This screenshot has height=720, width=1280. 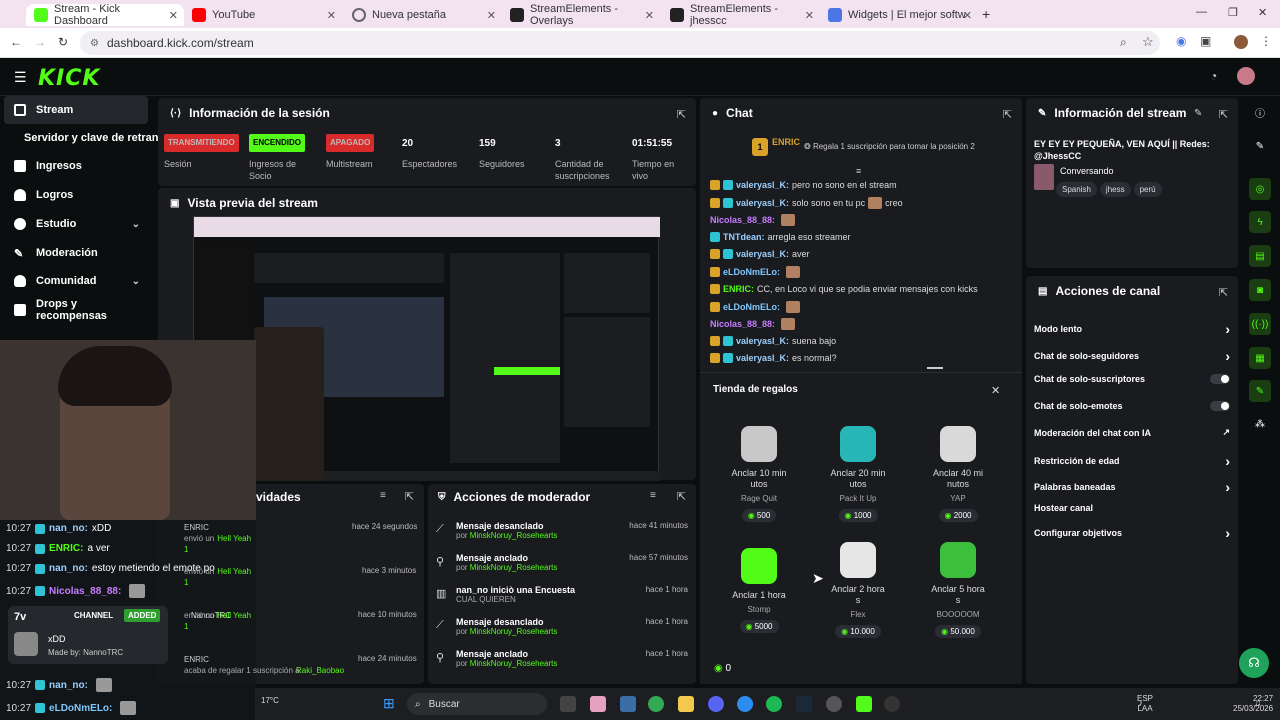 What do you see at coordinates (834, 704) in the screenshot?
I see `obs-icon` at bounding box center [834, 704].